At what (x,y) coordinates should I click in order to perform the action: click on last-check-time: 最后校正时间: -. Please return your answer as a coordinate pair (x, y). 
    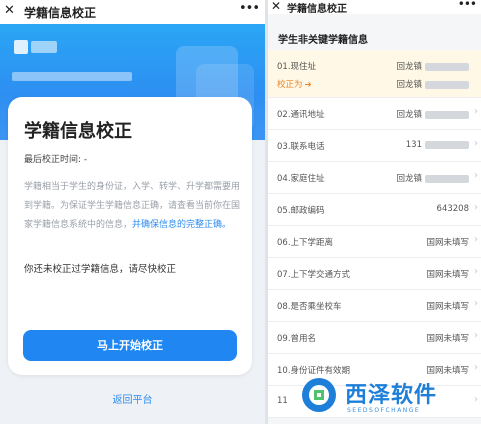
    Looking at the image, I should click on (56, 160).